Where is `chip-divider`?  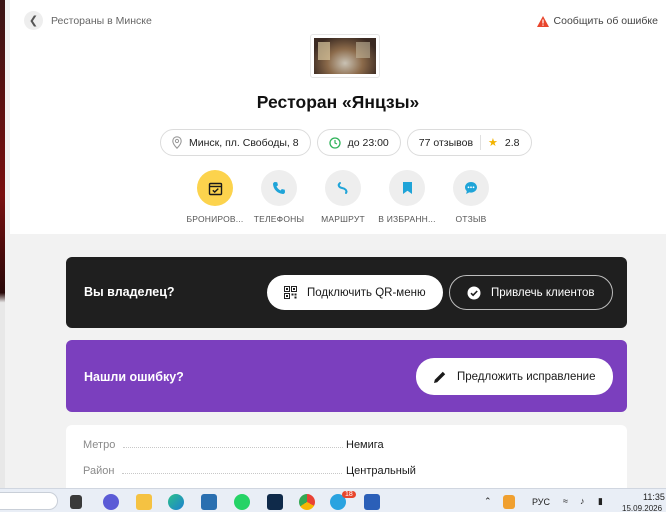 chip-divider is located at coordinates (481, 142).